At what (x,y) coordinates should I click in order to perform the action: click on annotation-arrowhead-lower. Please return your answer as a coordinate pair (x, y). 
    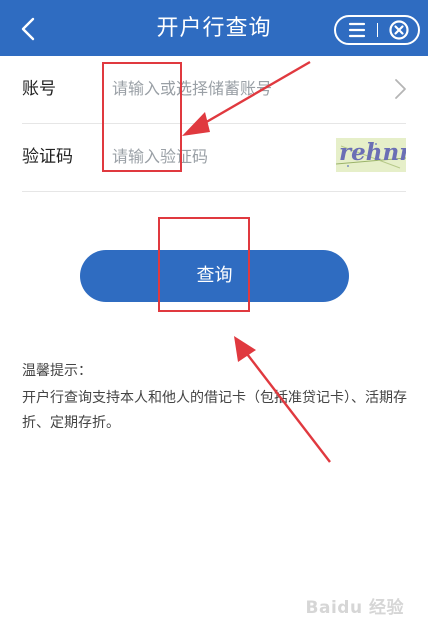
    Looking at the image, I should click on (245, 349).